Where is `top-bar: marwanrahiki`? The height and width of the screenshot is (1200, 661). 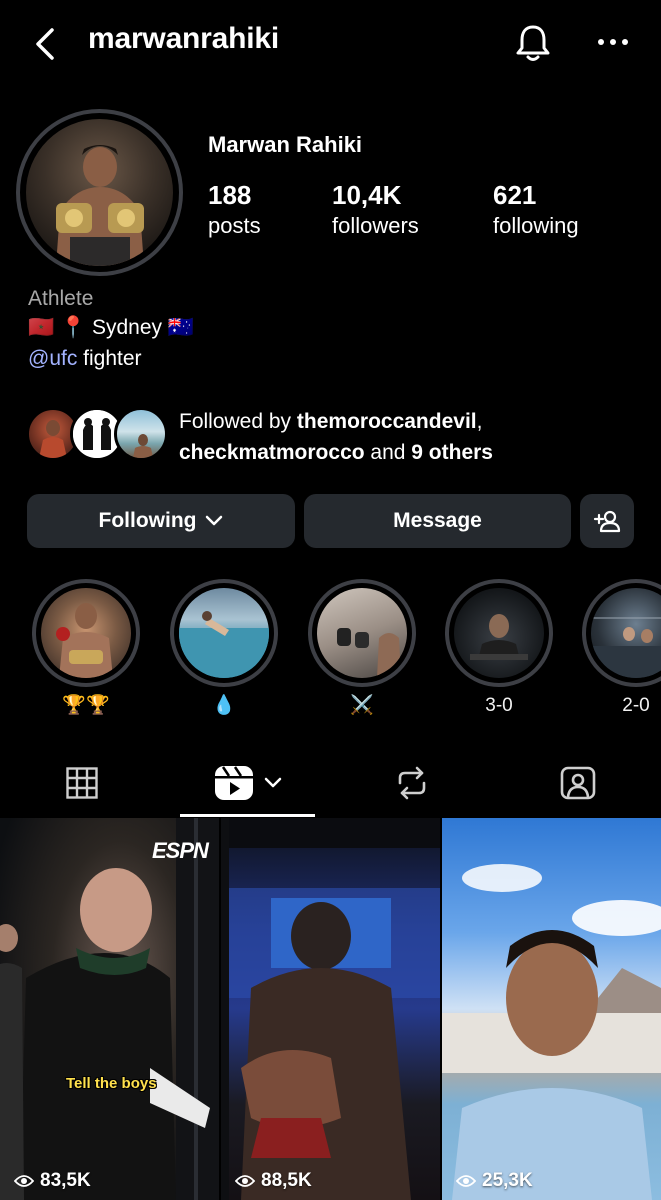
top-bar: marwanrahiki is located at coordinates (330, 43).